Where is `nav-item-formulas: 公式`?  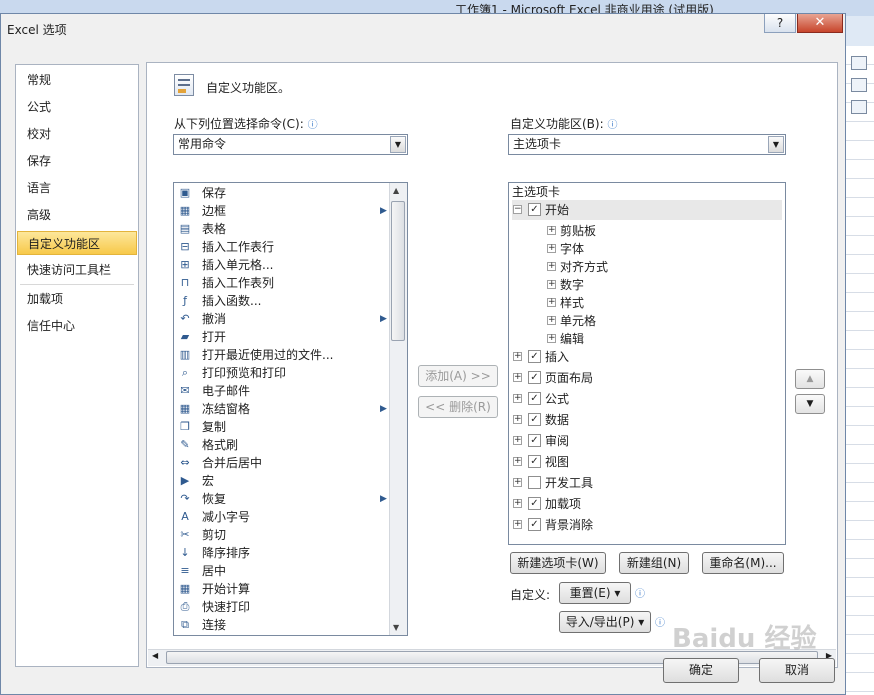 nav-item-formulas: 公式 is located at coordinates (77, 107).